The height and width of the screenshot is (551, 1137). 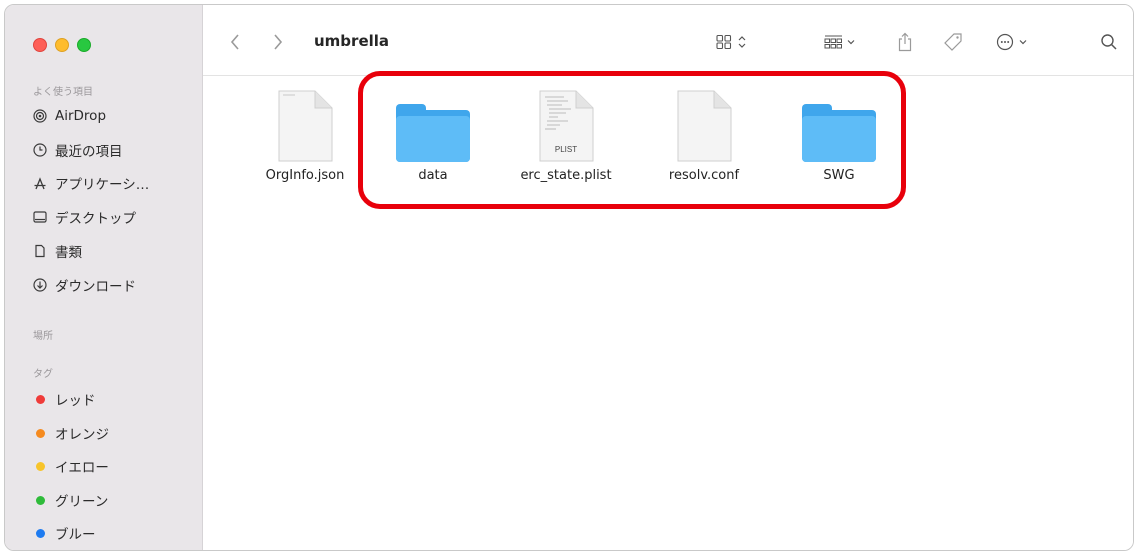 I want to click on sidebar-item-label: ブルー, so click(x=75, y=535).